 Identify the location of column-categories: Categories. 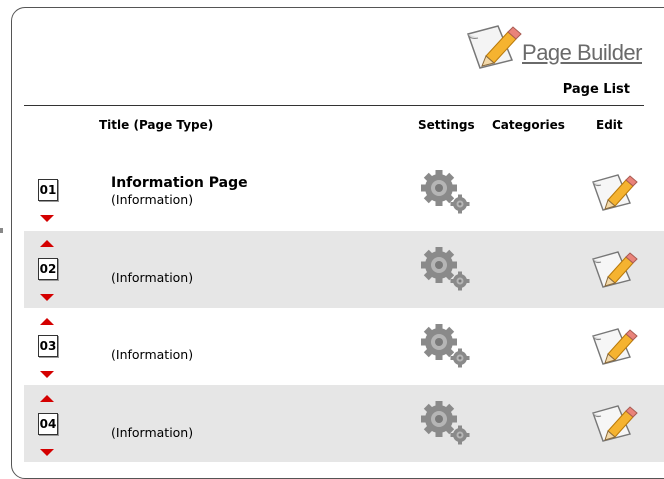
(528, 125).